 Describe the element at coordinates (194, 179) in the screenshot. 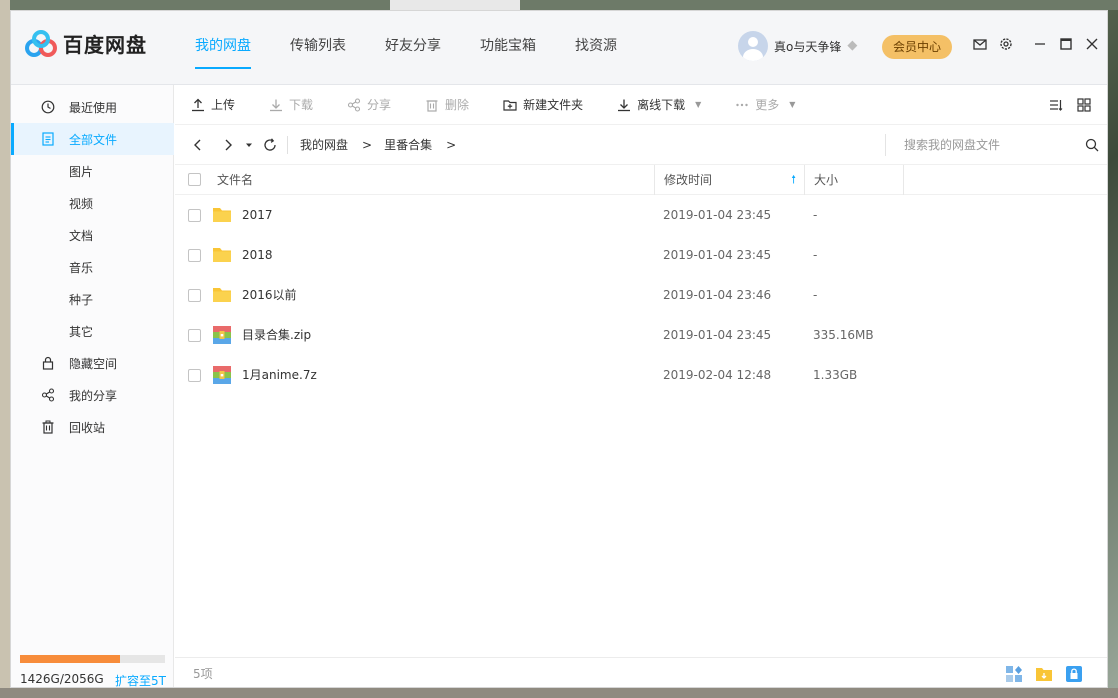

I see `select-all-checkbox` at that location.